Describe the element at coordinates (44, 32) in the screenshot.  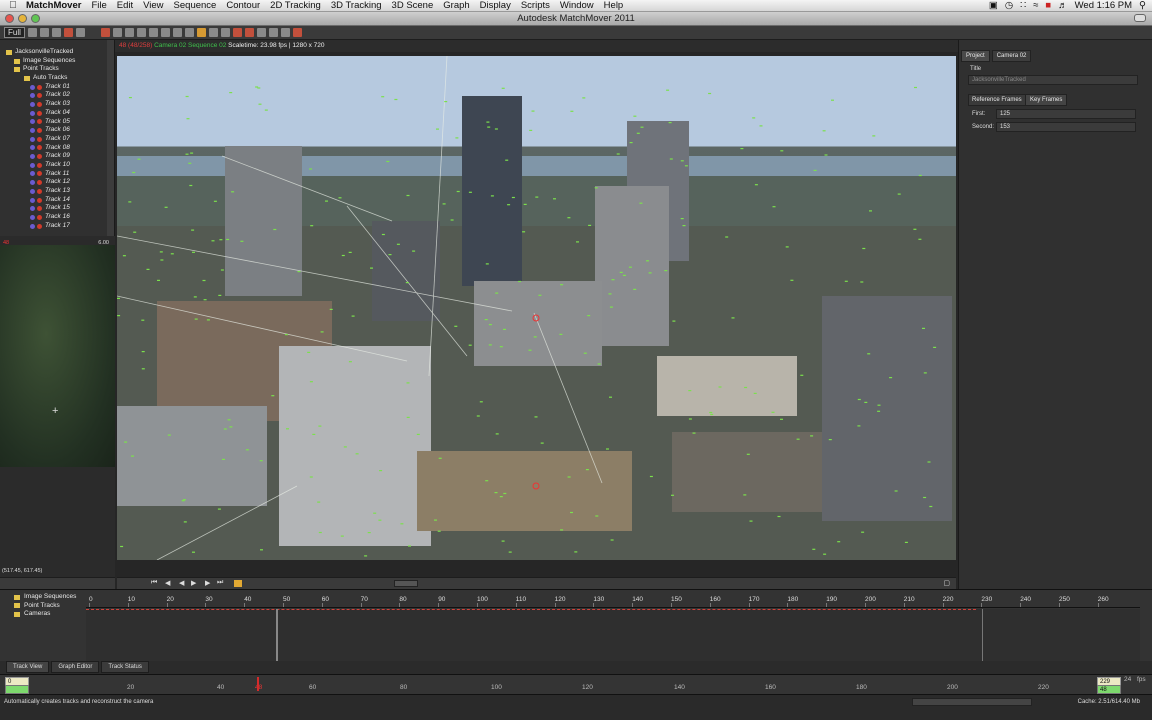
I see `open-icon` at that location.